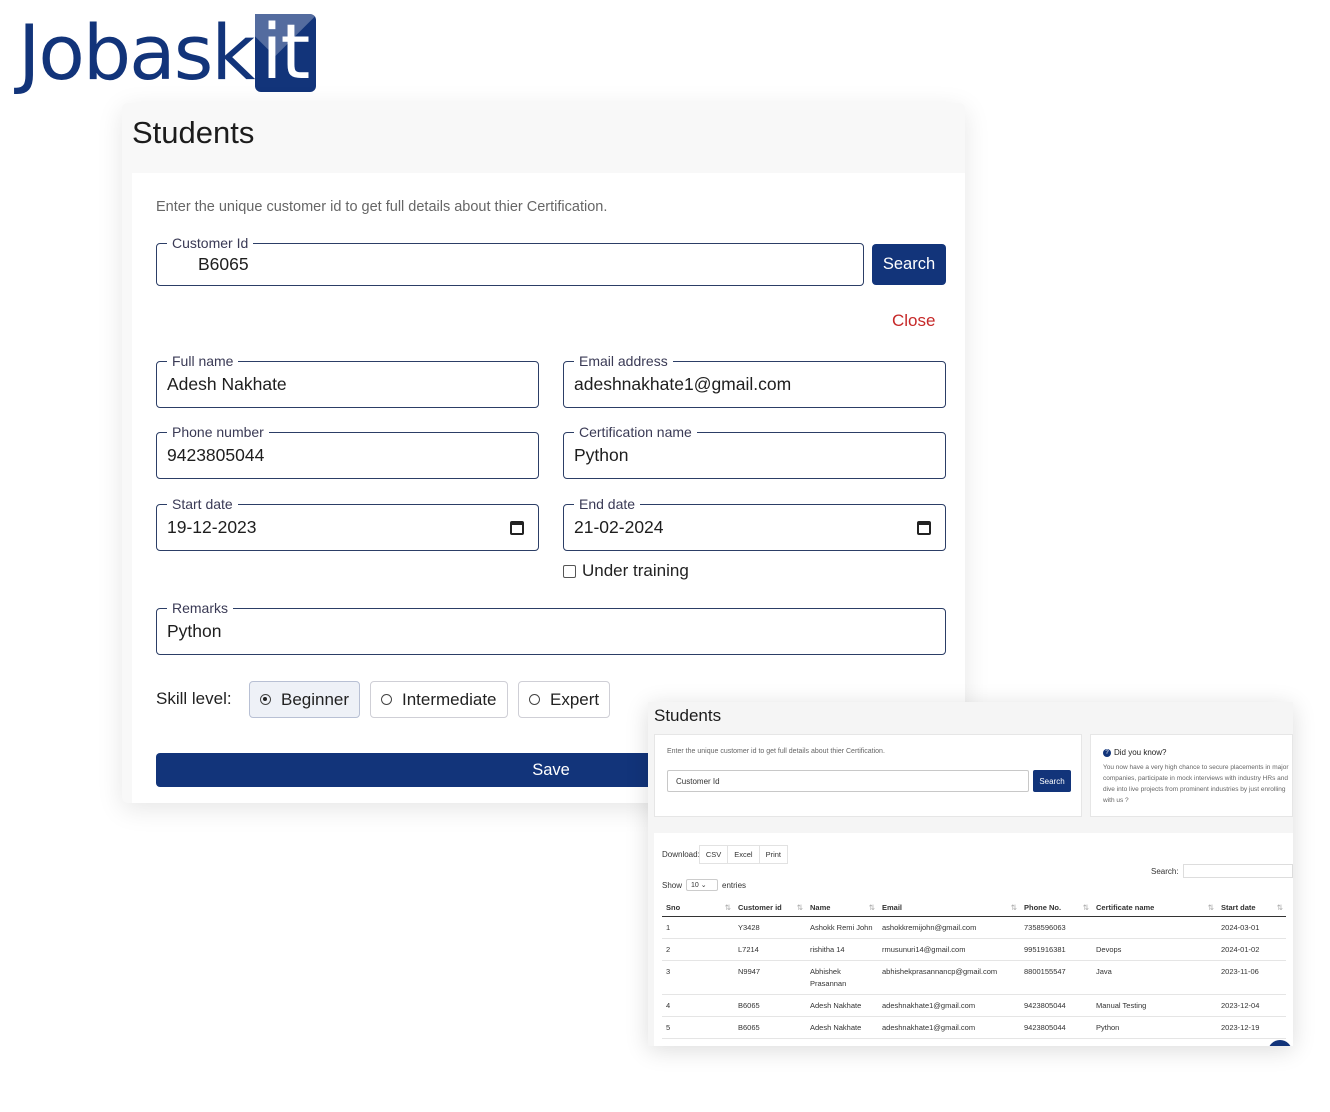 The width and height of the screenshot is (1330, 1112). What do you see at coordinates (347, 451) in the screenshot?
I see `phone-field: Phone number 9423805044` at bounding box center [347, 451].